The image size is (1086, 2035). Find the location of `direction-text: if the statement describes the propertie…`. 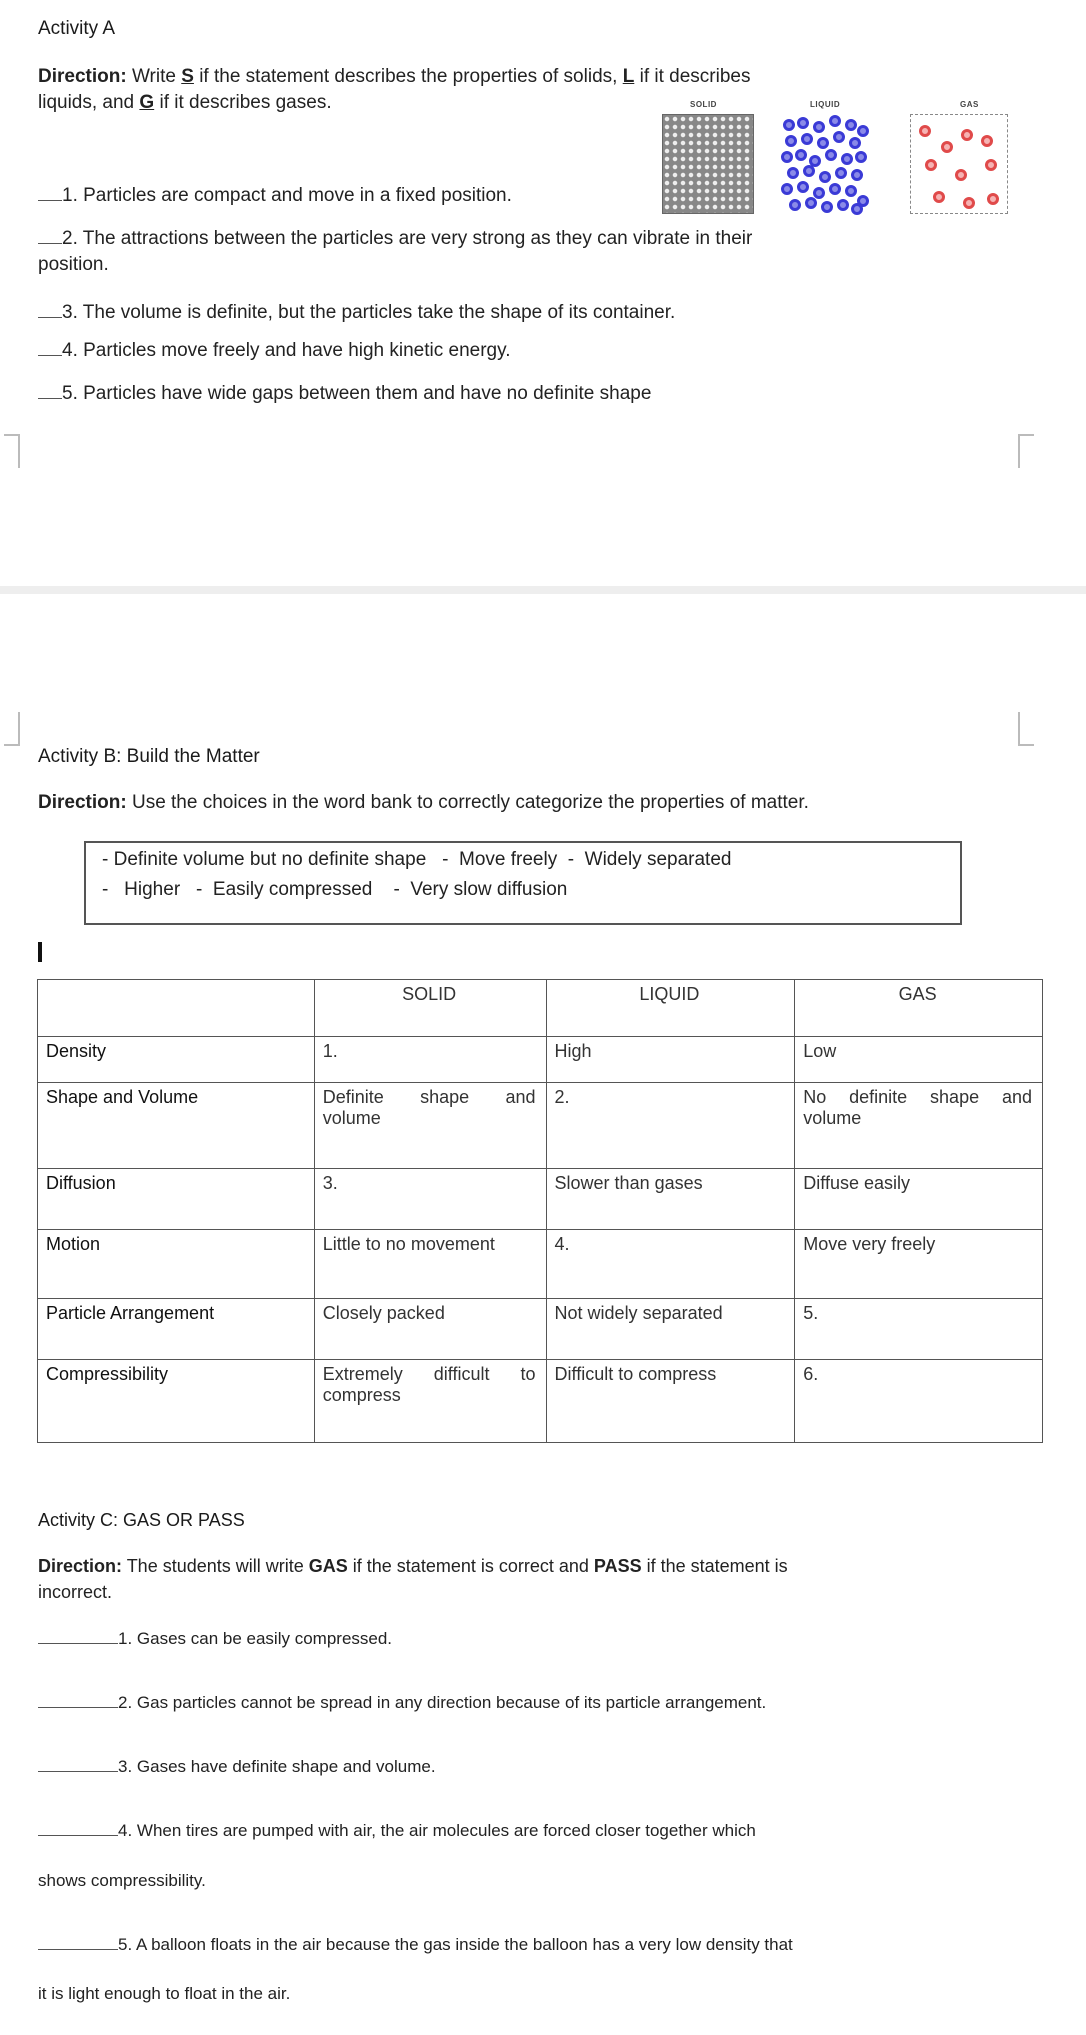

direction-text: if the statement describes the propertie… is located at coordinates (408, 76).